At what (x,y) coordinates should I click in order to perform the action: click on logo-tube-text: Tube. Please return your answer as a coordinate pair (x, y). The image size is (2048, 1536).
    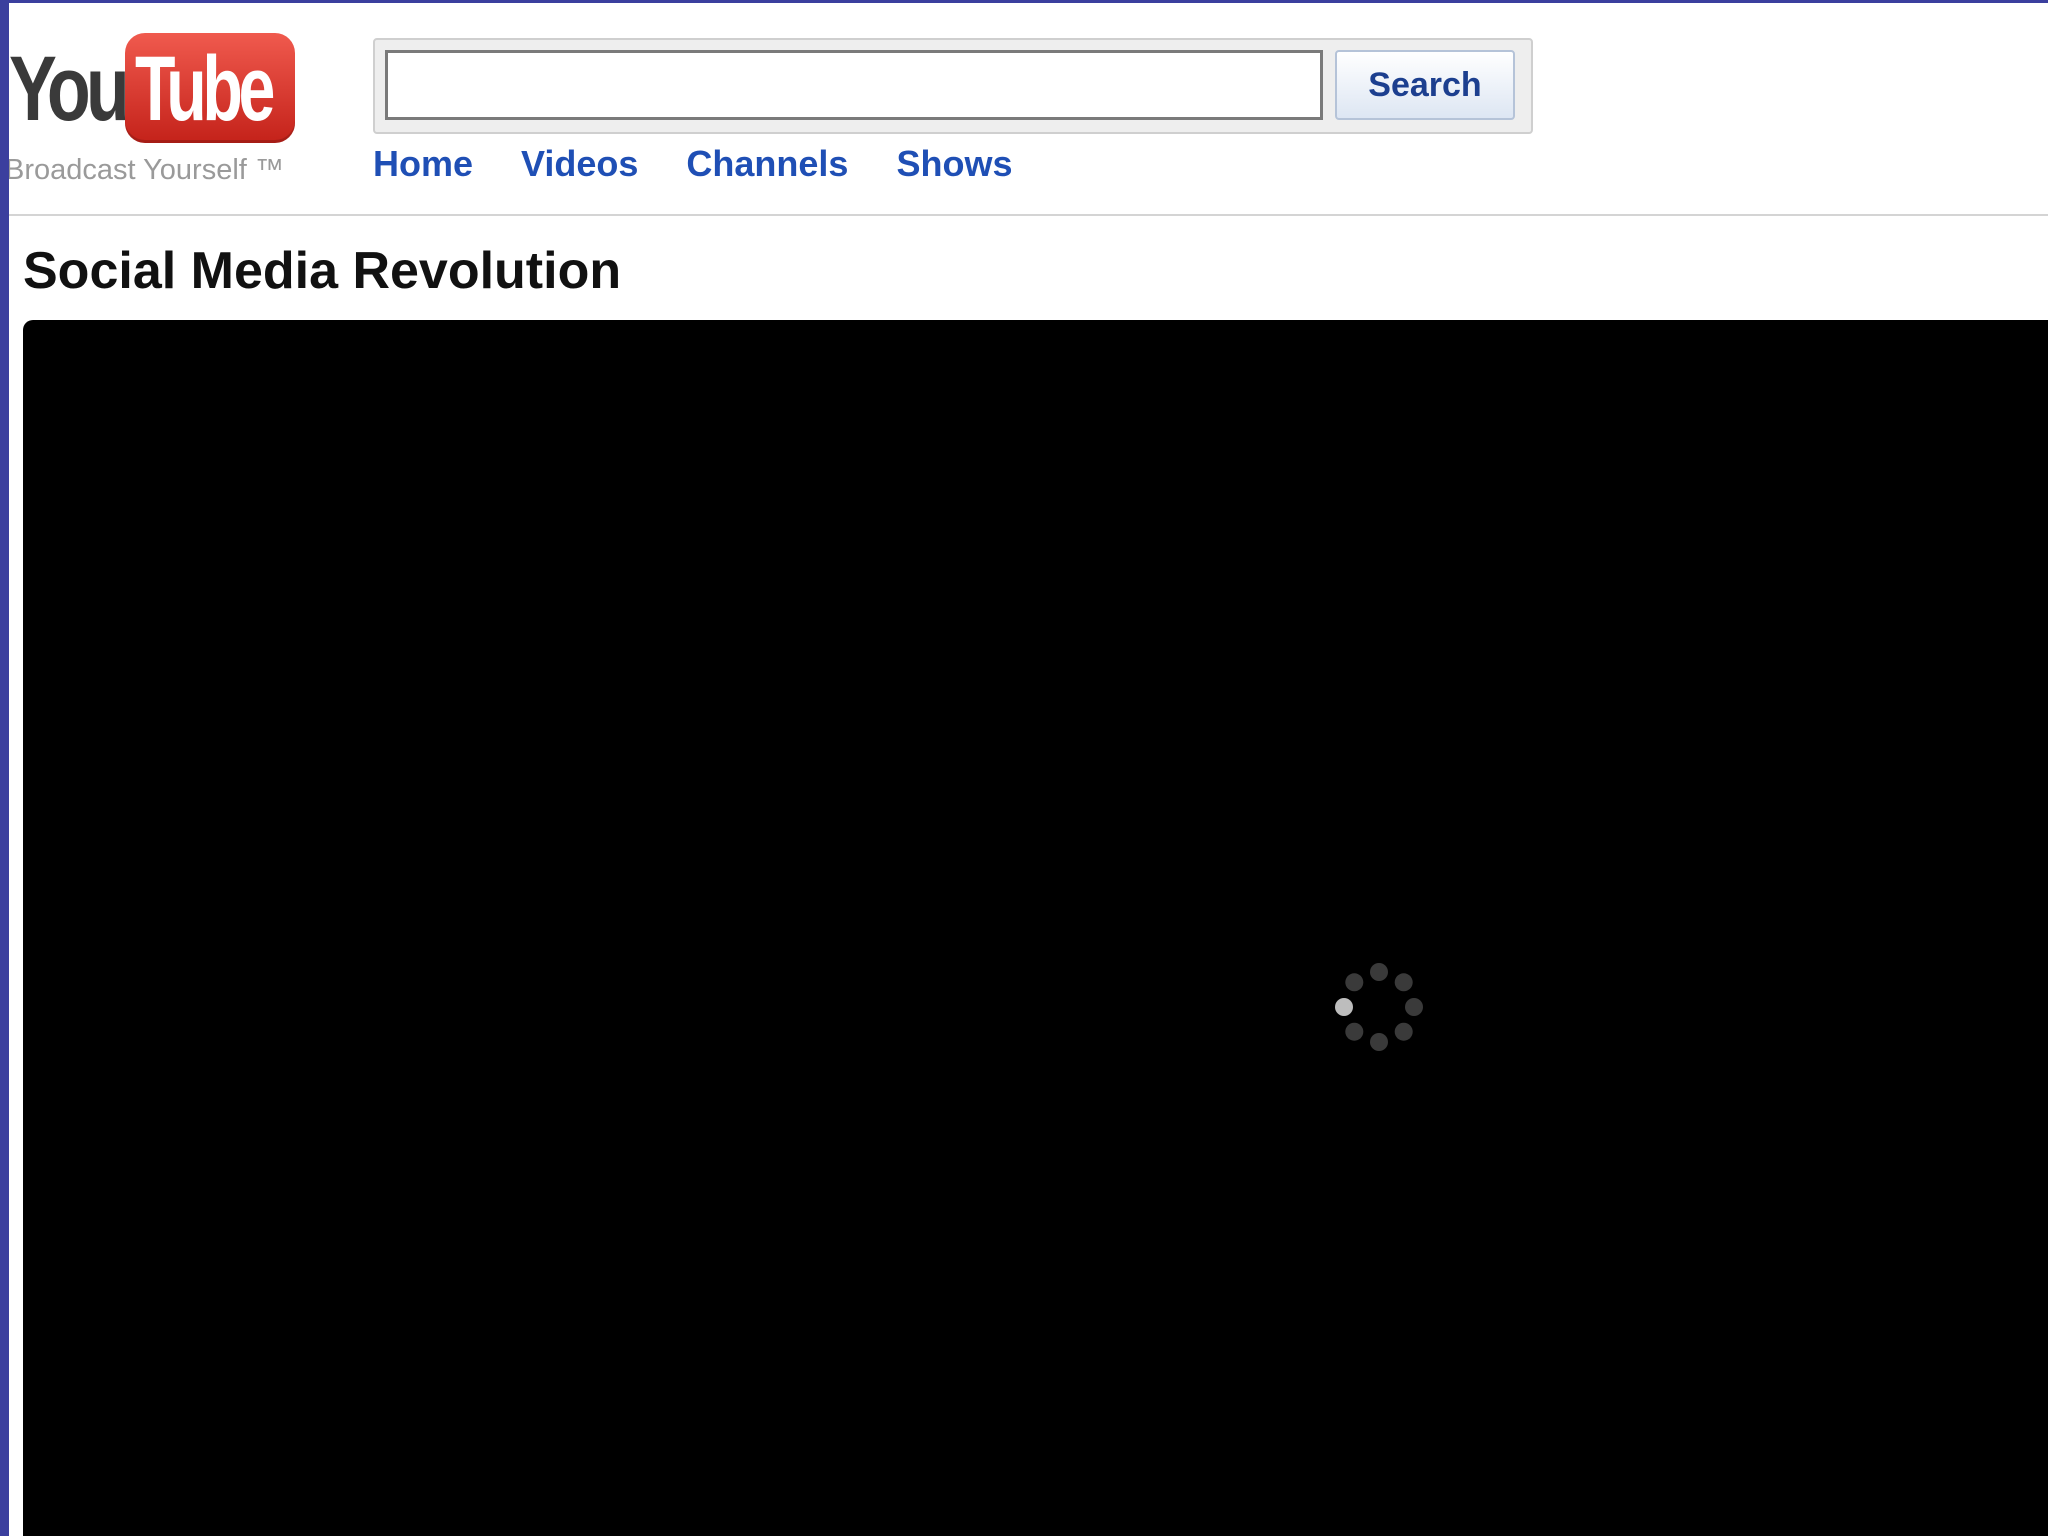
    Looking at the image, I should click on (205, 89).